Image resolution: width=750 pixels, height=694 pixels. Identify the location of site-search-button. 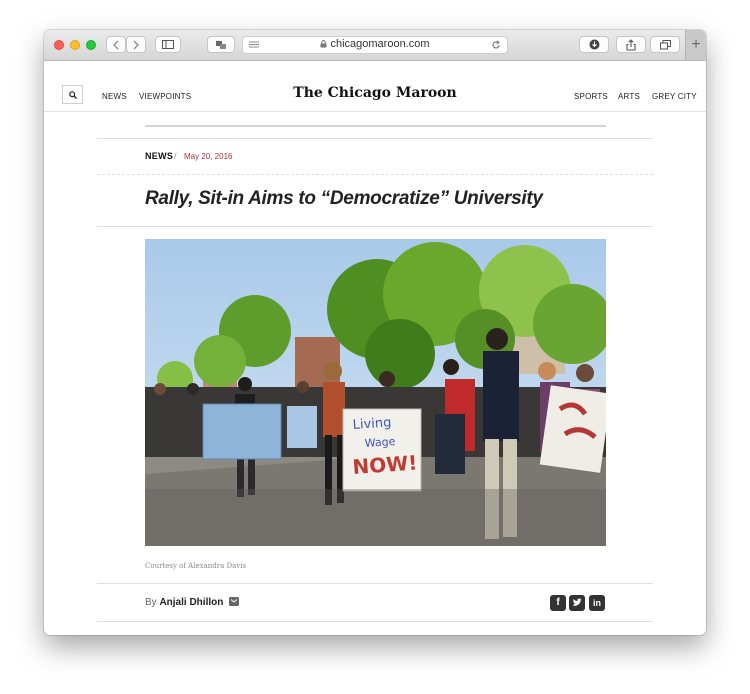
(72, 94).